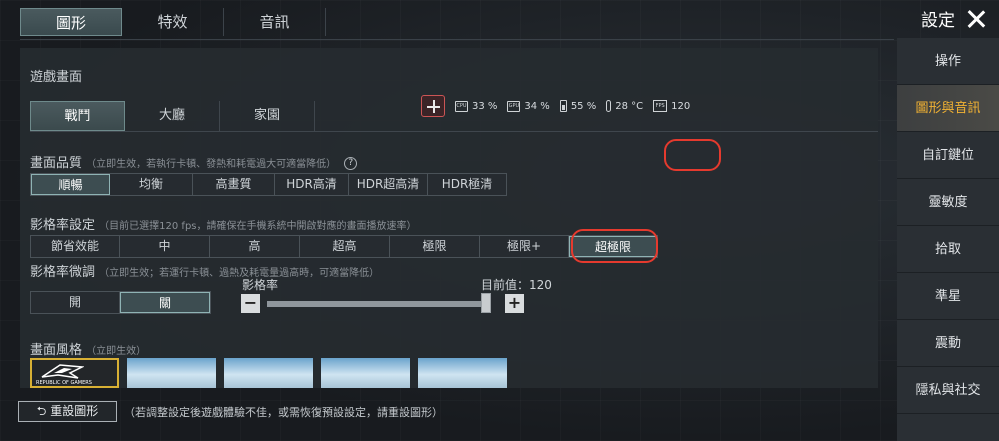 The image size is (999, 441). Describe the element at coordinates (63, 272) in the screenshot. I see `fine-tune-label: 影格率微調` at that location.